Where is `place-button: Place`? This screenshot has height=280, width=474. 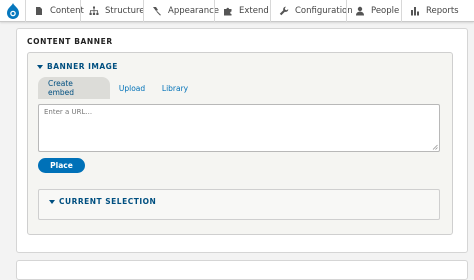 place-button: Place is located at coordinates (61, 165).